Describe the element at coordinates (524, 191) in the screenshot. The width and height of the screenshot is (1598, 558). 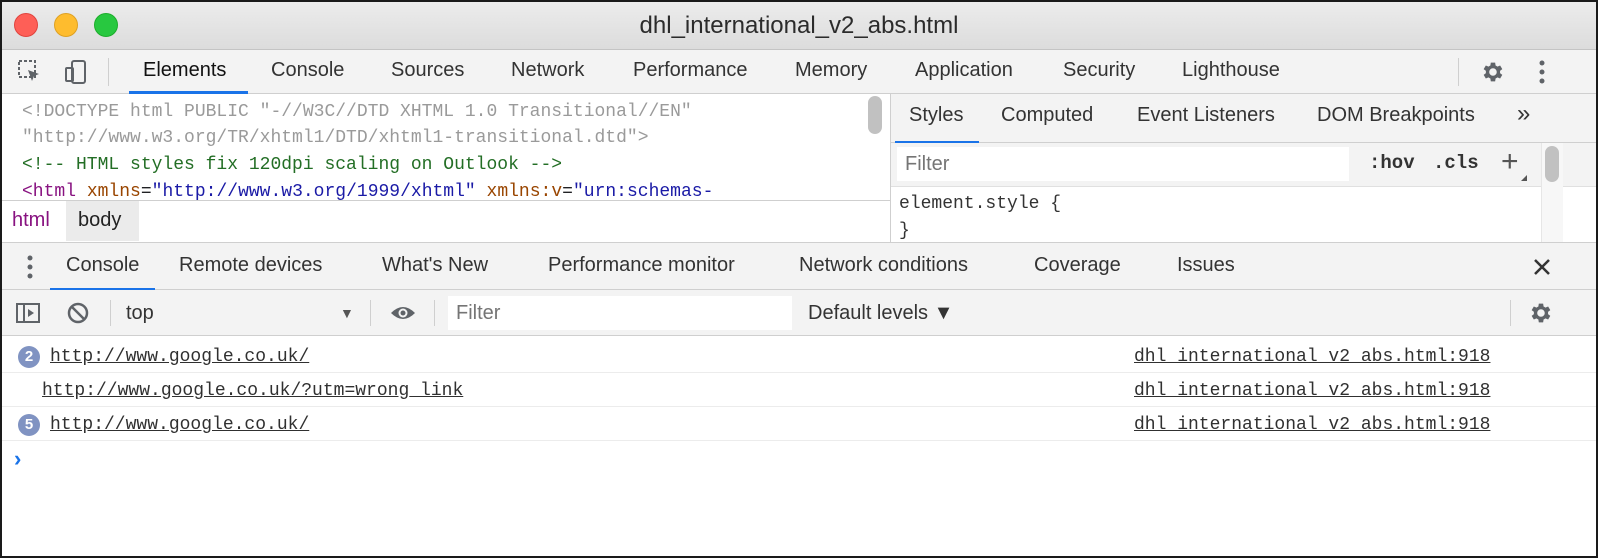
I see `attr-xmlns-v: xmlns:v` at that location.